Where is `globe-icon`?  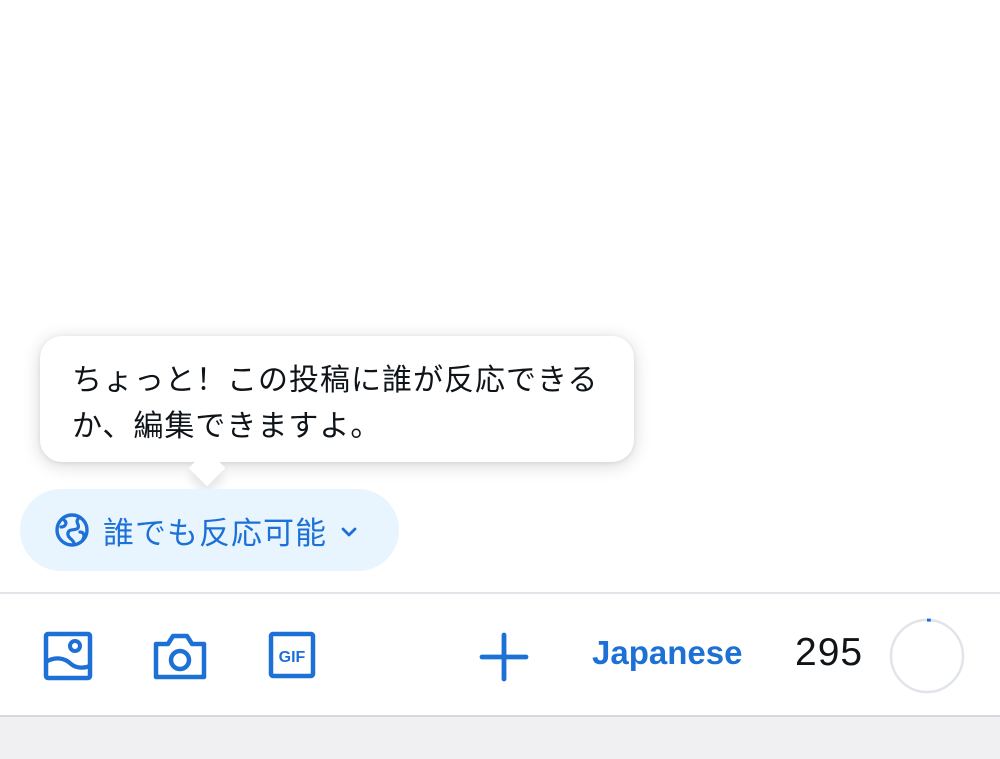 globe-icon is located at coordinates (72, 530).